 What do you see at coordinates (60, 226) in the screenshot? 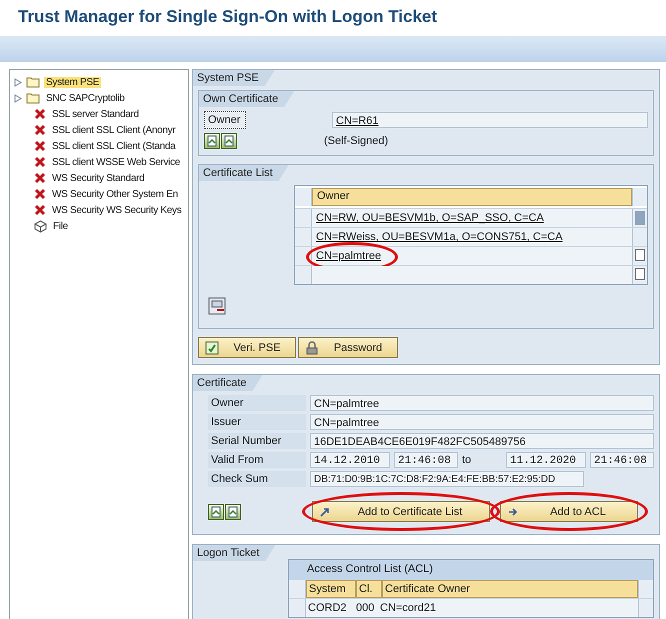
I see `tree-item: File` at bounding box center [60, 226].